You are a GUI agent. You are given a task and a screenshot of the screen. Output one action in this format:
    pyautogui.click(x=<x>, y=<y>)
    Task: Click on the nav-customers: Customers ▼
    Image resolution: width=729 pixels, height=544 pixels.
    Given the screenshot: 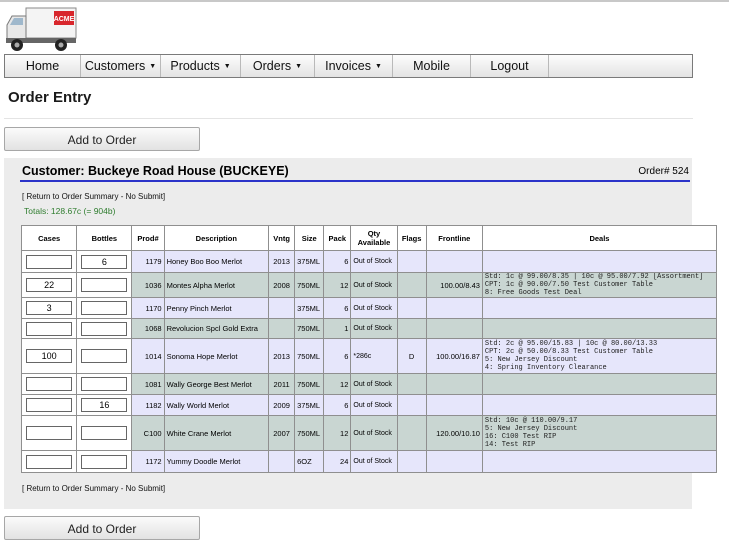 What is the action you would take?
    pyautogui.click(x=121, y=66)
    